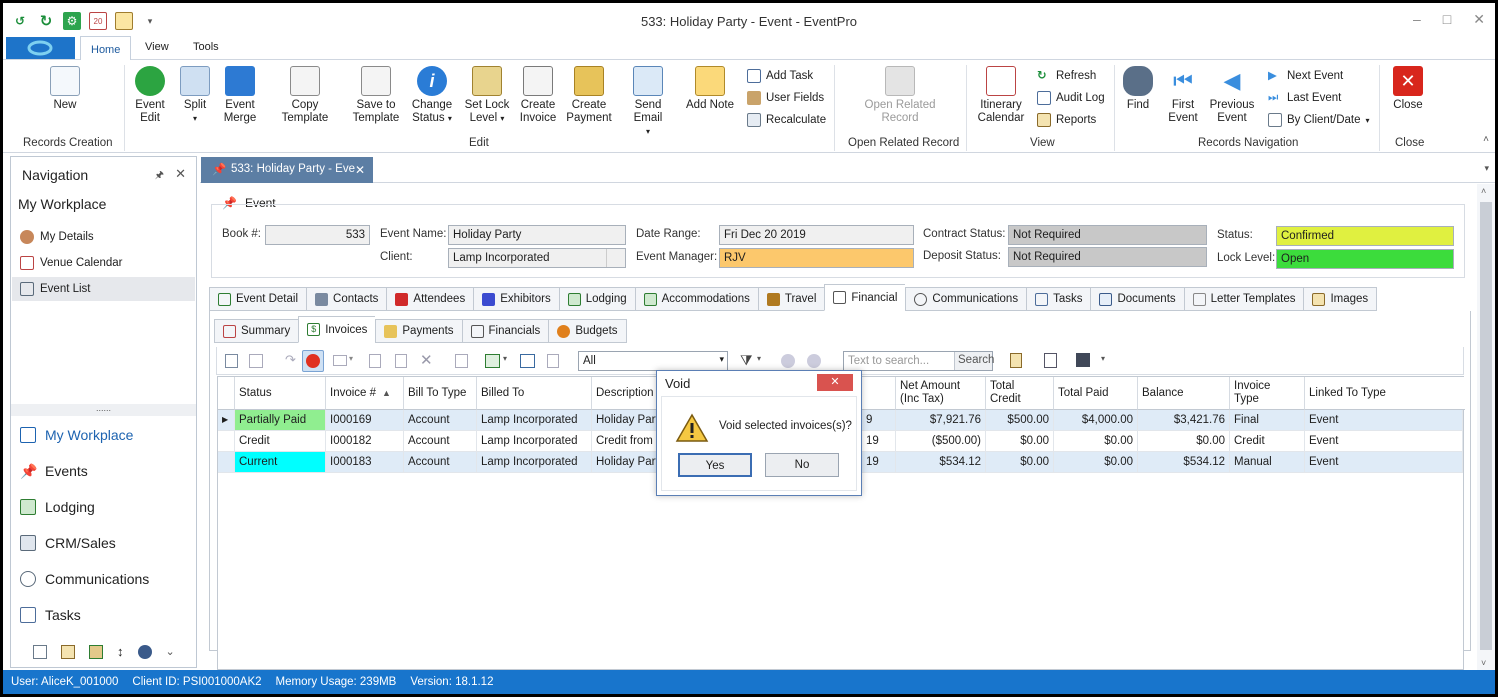 This screenshot has width=1498, height=697. What do you see at coordinates (865, 297) in the screenshot?
I see `tab-financial: Financial` at bounding box center [865, 297].